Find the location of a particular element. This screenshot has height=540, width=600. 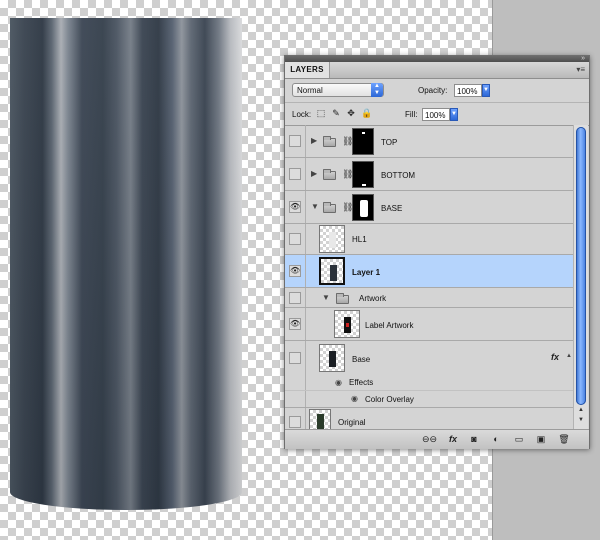

layer-name: Label Artwork is located at coordinates (389, 325).